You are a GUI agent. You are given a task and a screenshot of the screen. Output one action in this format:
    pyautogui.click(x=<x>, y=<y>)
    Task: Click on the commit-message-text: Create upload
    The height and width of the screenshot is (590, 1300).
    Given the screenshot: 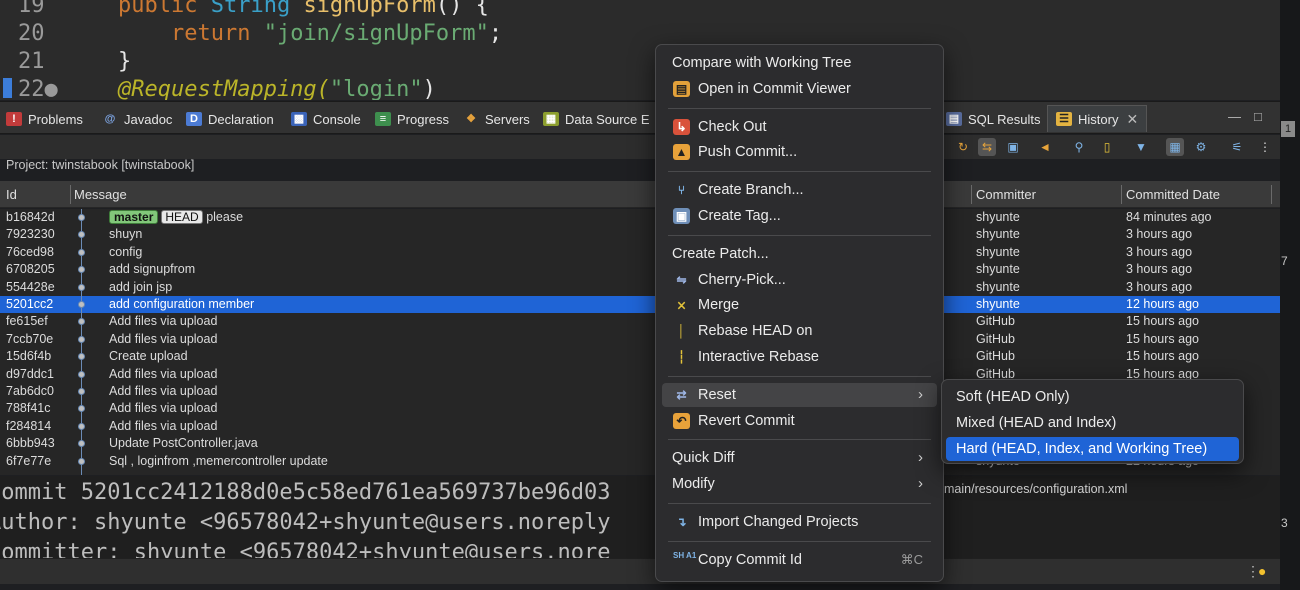 What is the action you would take?
    pyautogui.click(x=148, y=356)
    